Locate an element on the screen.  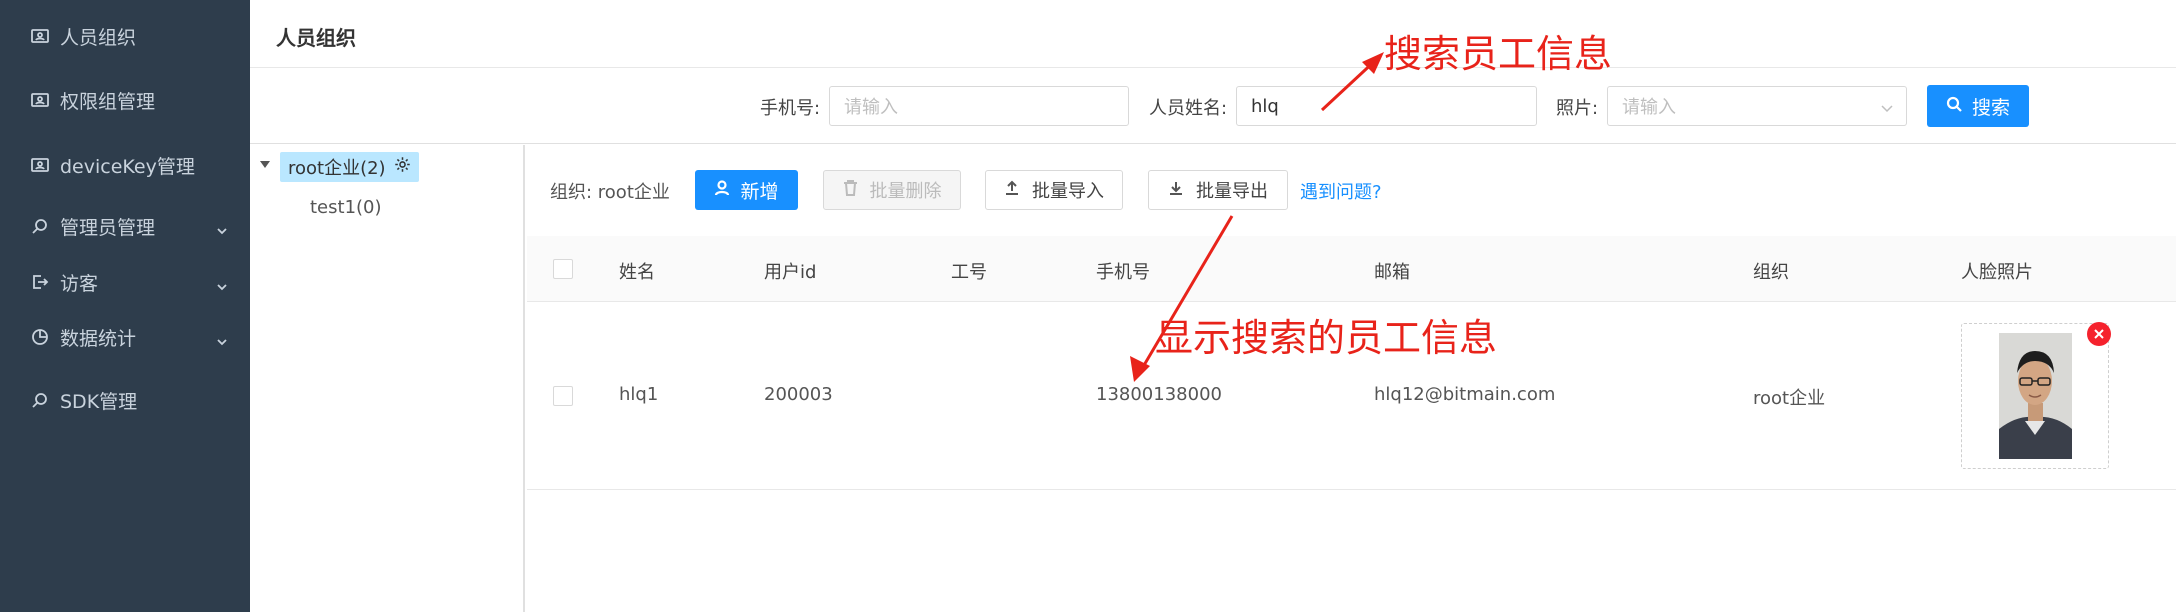
annotation-show-results: 显示搜索的员工信息 is located at coordinates (1326, 338).